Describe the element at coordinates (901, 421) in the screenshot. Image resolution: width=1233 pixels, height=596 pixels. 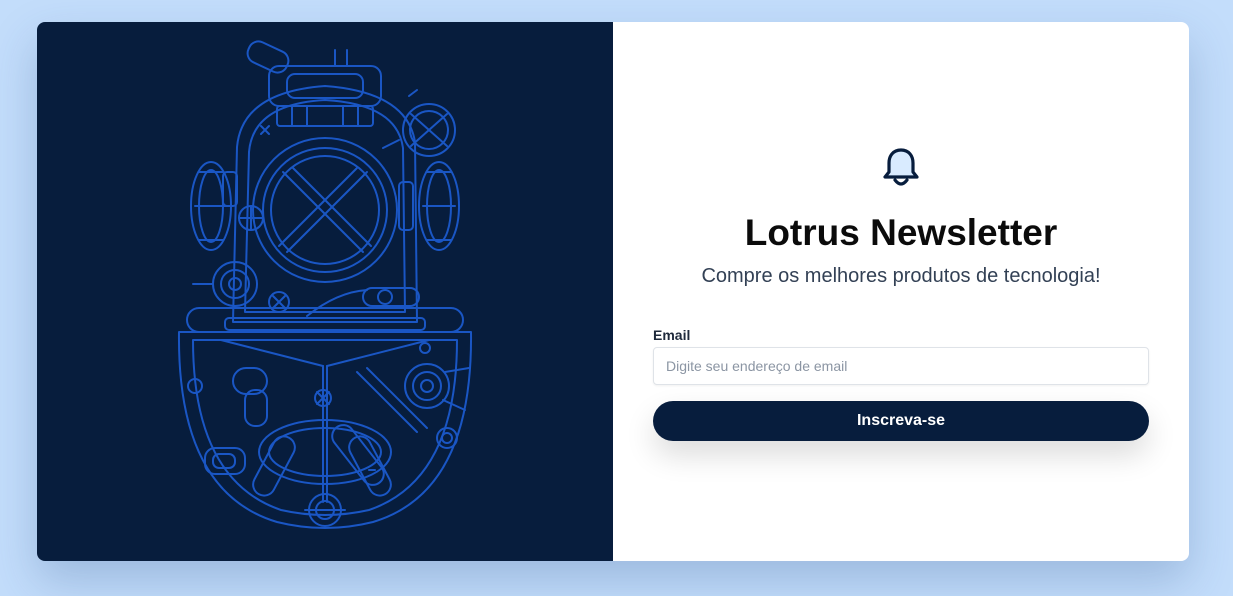
I see `subscribe-button: Inscreva-se` at that location.